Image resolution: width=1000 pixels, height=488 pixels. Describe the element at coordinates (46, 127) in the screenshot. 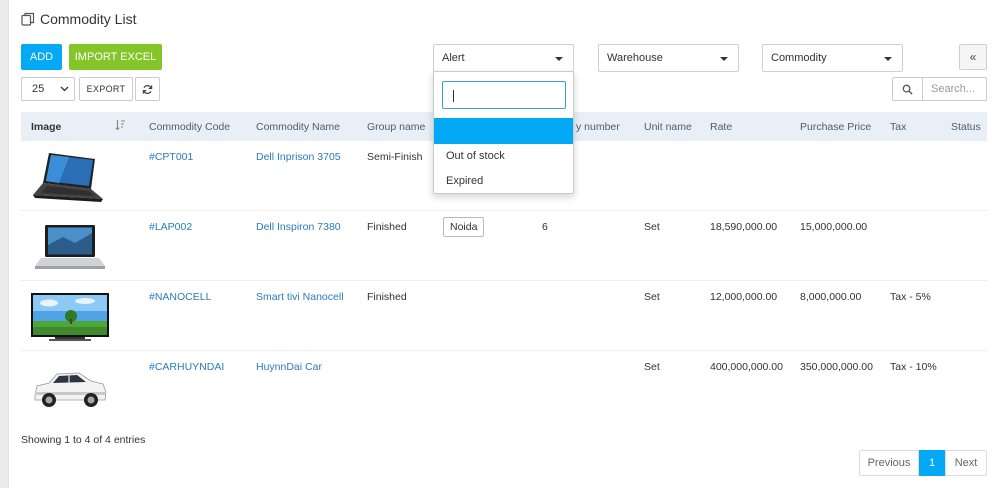

I see `column-header-image: Image` at that location.